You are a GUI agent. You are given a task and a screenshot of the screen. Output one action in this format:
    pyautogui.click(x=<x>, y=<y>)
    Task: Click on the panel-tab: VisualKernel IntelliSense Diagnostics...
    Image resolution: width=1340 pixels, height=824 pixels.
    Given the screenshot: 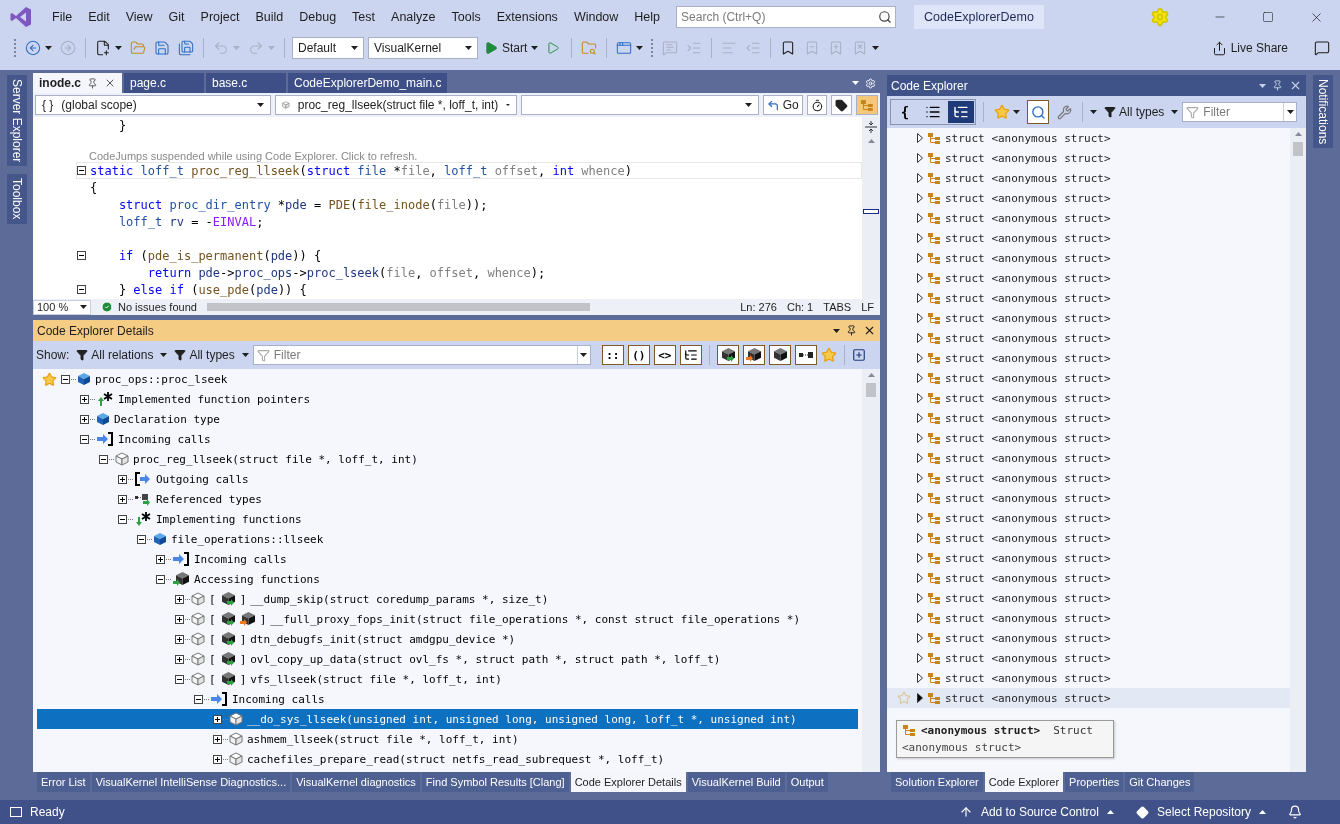 What is the action you would take?
    pyautogui.click(x=191, y=782)
    